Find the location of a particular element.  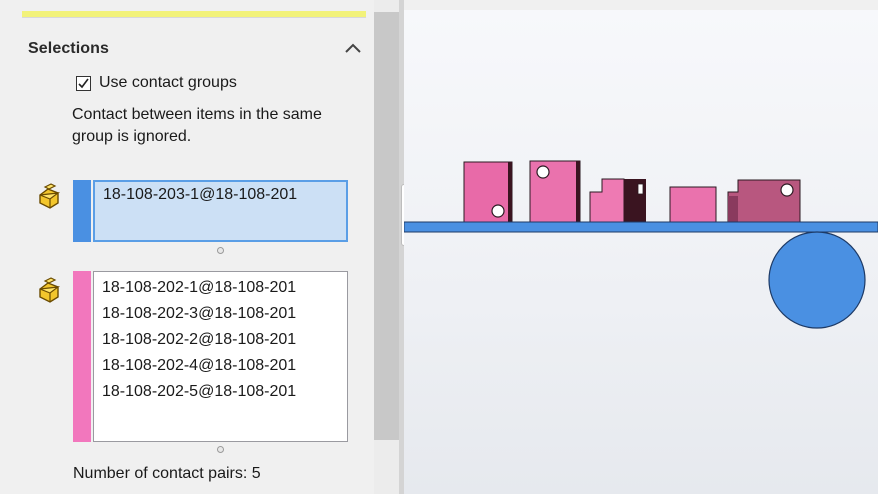

checkmark-icon is located at coordinates (83, 83).